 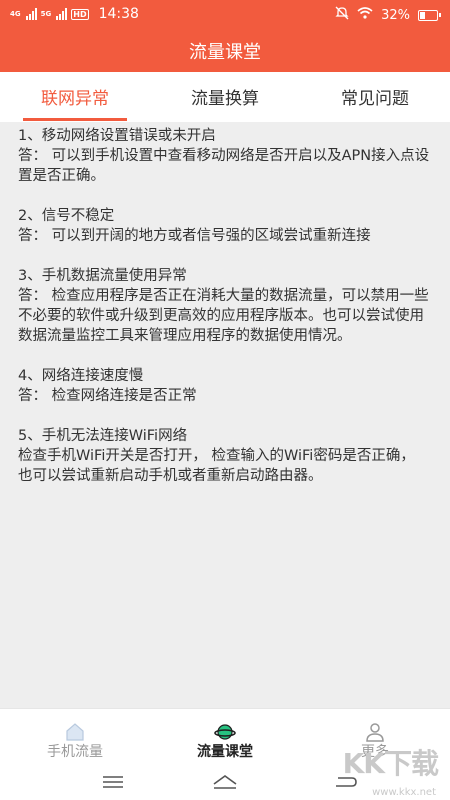 What do you see at coordinates (375, 96) in the screenshot?
I see `tab-faq: 常见问题` at bounding box center [375, 96].